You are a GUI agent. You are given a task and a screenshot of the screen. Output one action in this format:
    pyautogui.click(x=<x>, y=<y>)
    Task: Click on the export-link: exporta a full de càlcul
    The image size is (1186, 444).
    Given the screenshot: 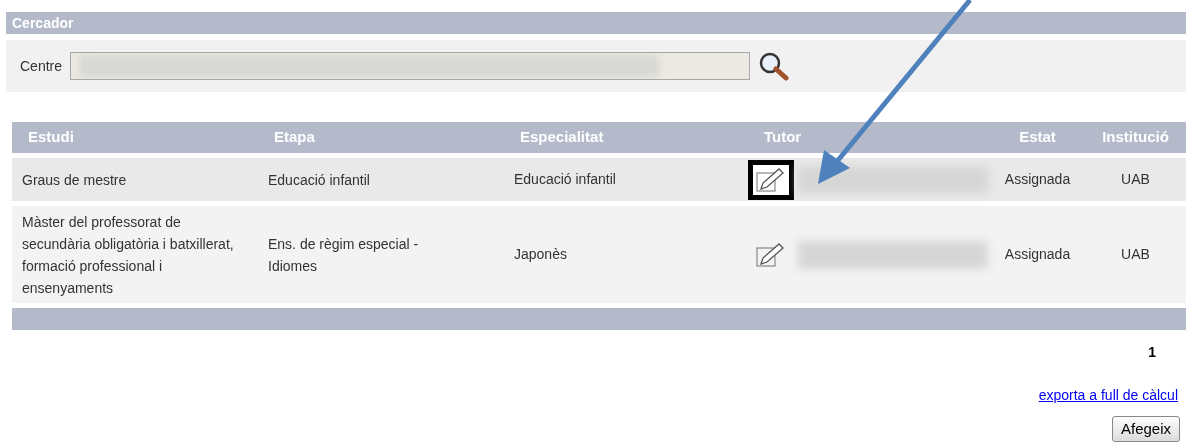 What is the action you would take?
    pyautogui.click(x=1108, y=395)
    